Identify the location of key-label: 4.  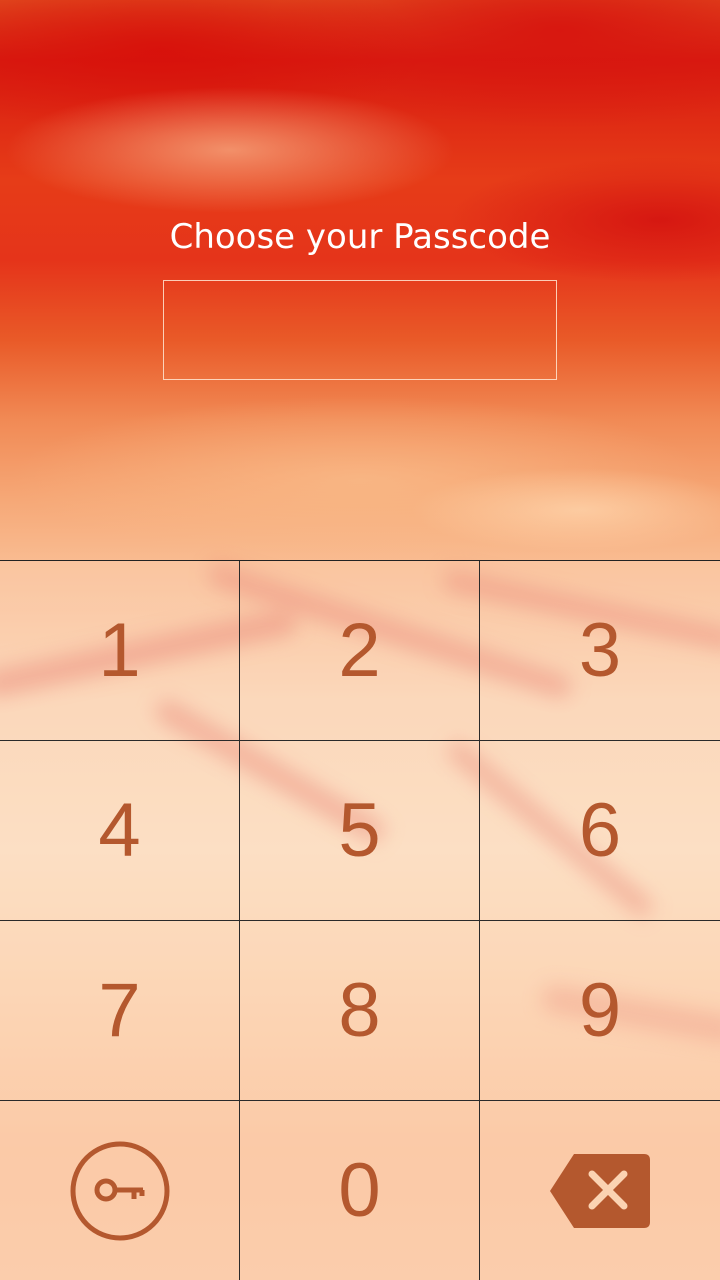
(119, 830).